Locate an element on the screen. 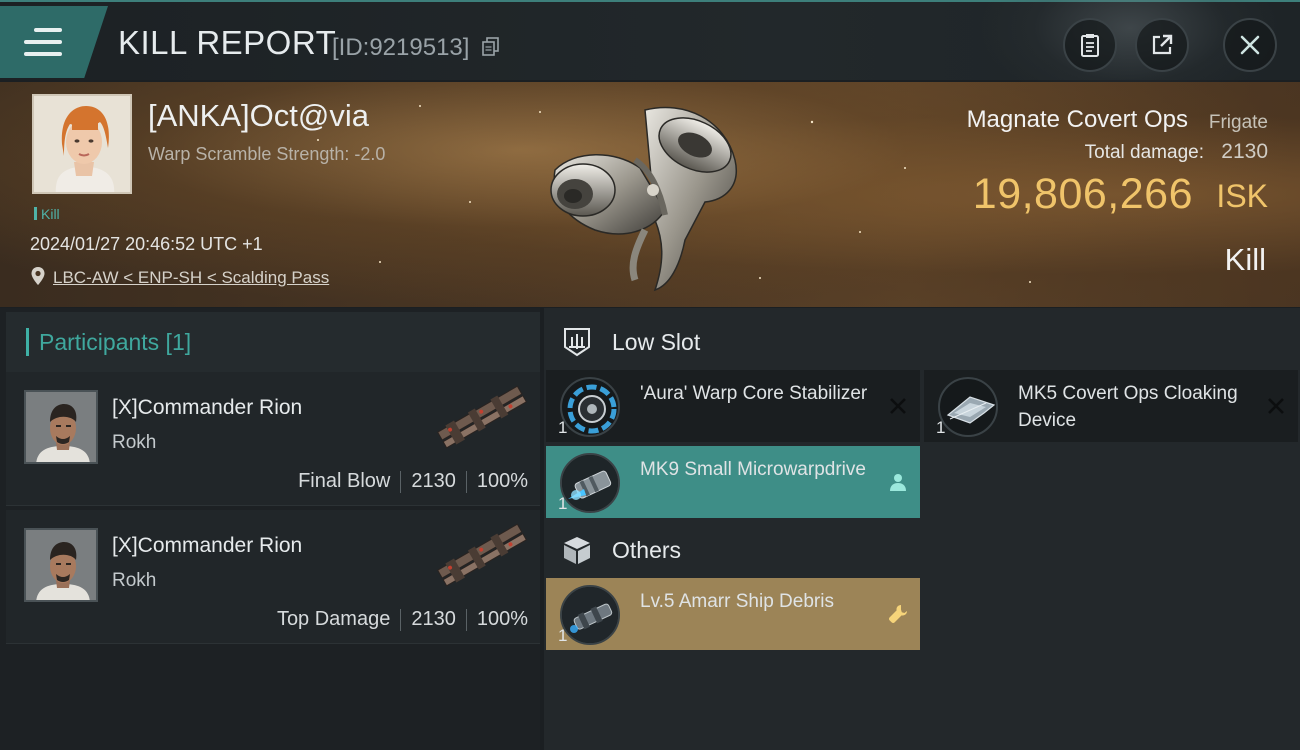 The width and height of the screenshot is (1300, 750). menu-icon is located at coordinates (43, 42).